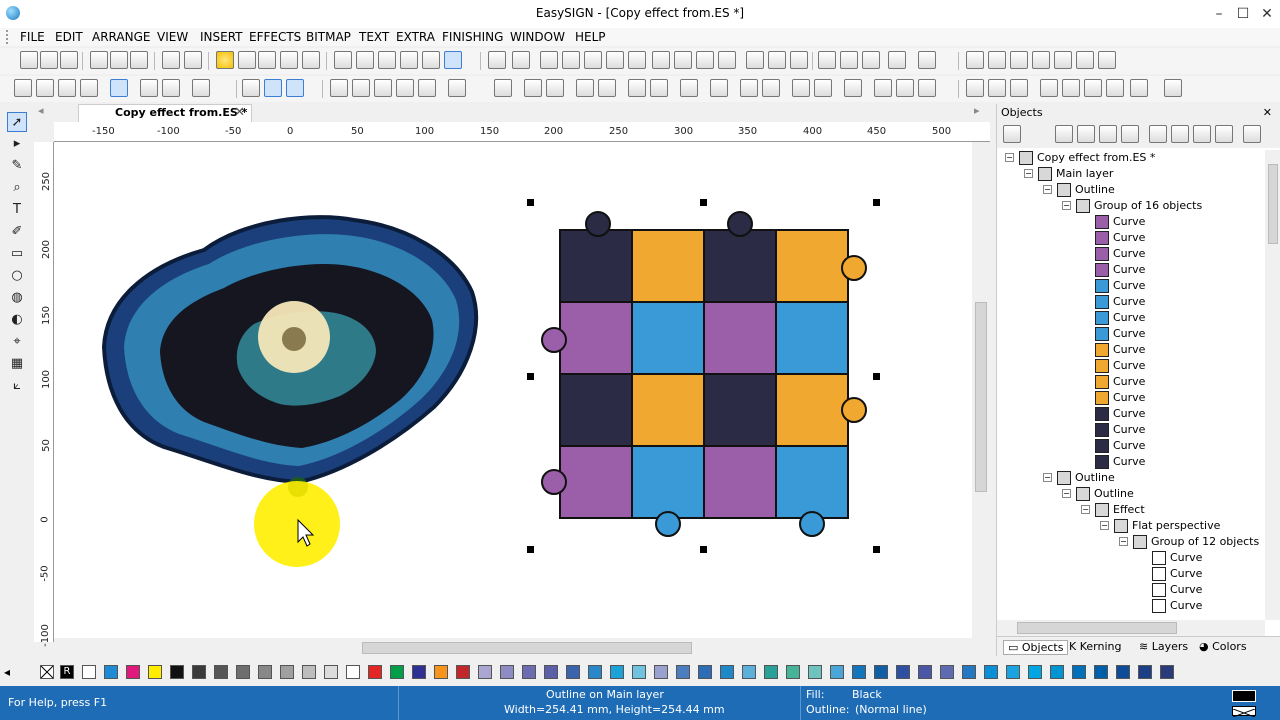 The height and width of the screenshot is (720, 1280). I want to click on shape-merge-icon, so click(1019, 60).